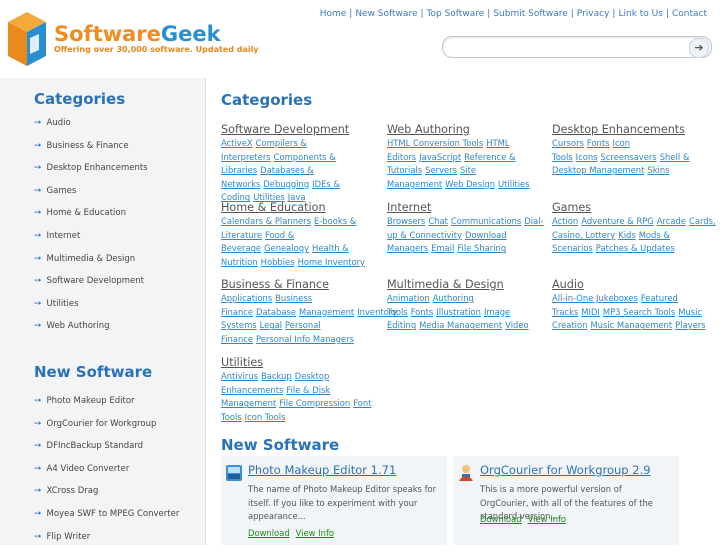 This screenshot has width=727, height=554. What do you see at coordinates (137, 34) in the screenshot?
I see `brand-name: SoftwareGeek` at bounding box center [137, 34].